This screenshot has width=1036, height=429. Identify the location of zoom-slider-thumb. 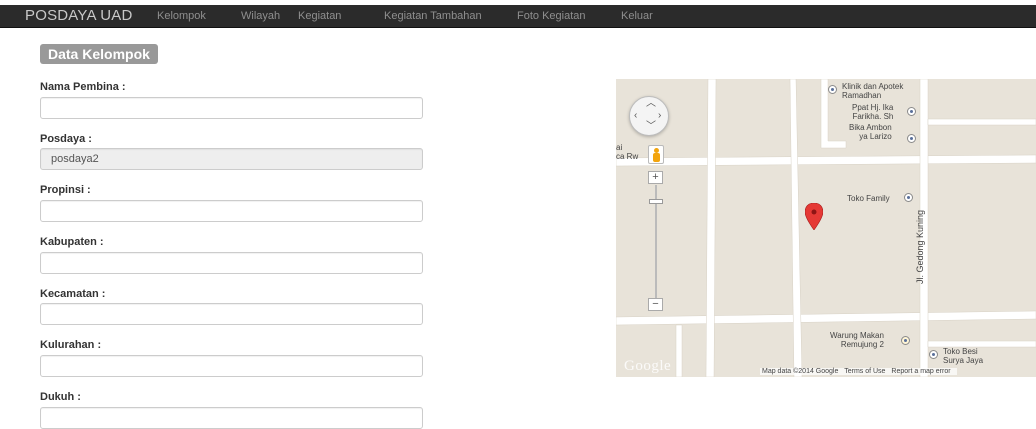
(656, 201).